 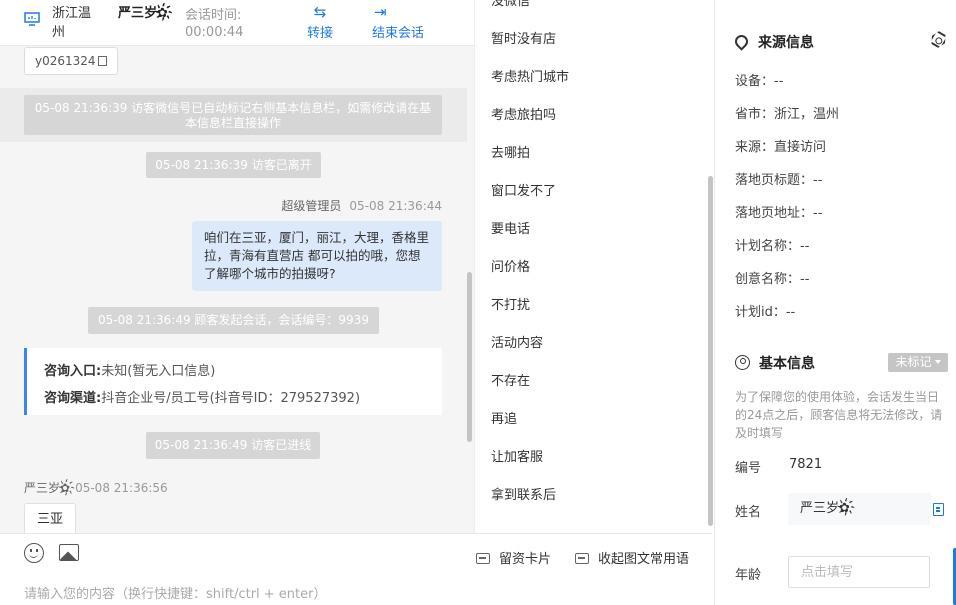 I want to click on lead-card-button: 留资卡片, so click(x=513, y=557).